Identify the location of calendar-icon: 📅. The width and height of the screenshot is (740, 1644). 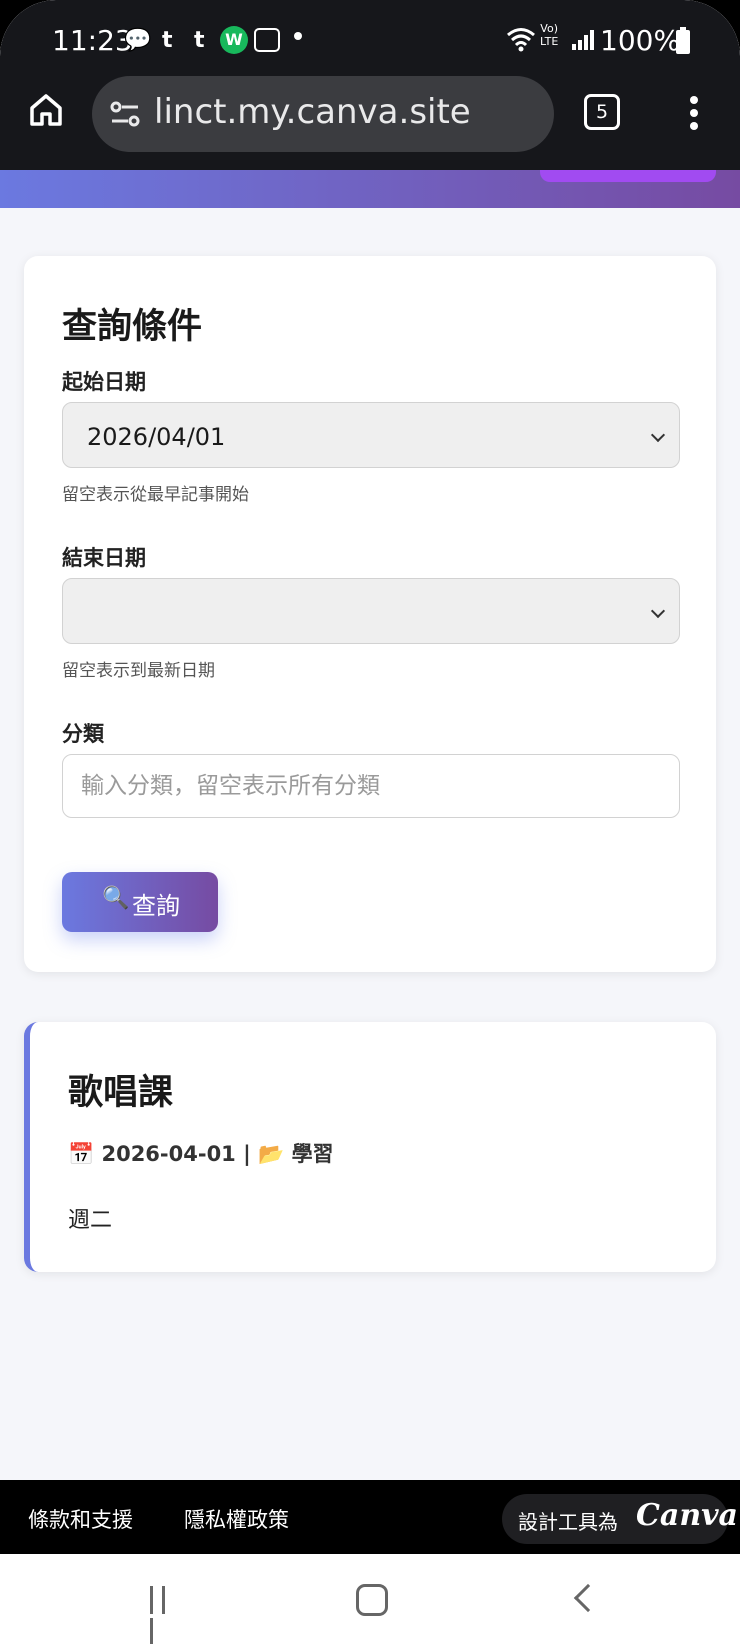
(81, 1154).